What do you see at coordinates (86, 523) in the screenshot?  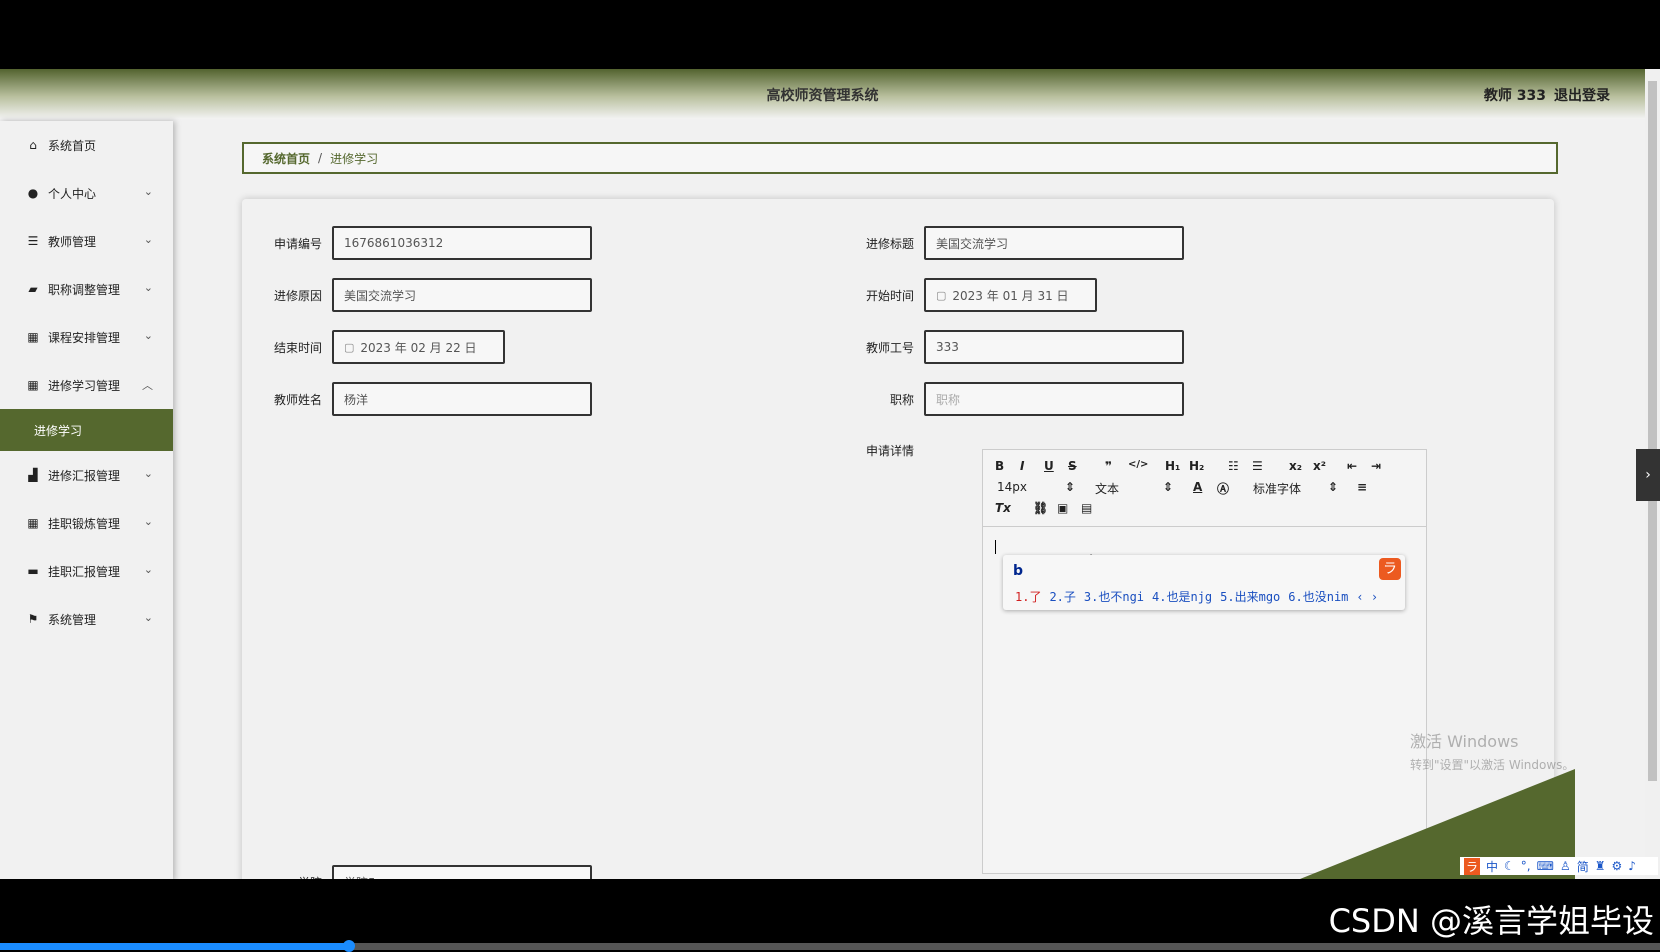 I see `sidebar-item-training: ▦ 挂职锻炼管理 ⌄` at bounding box center [86, 523].